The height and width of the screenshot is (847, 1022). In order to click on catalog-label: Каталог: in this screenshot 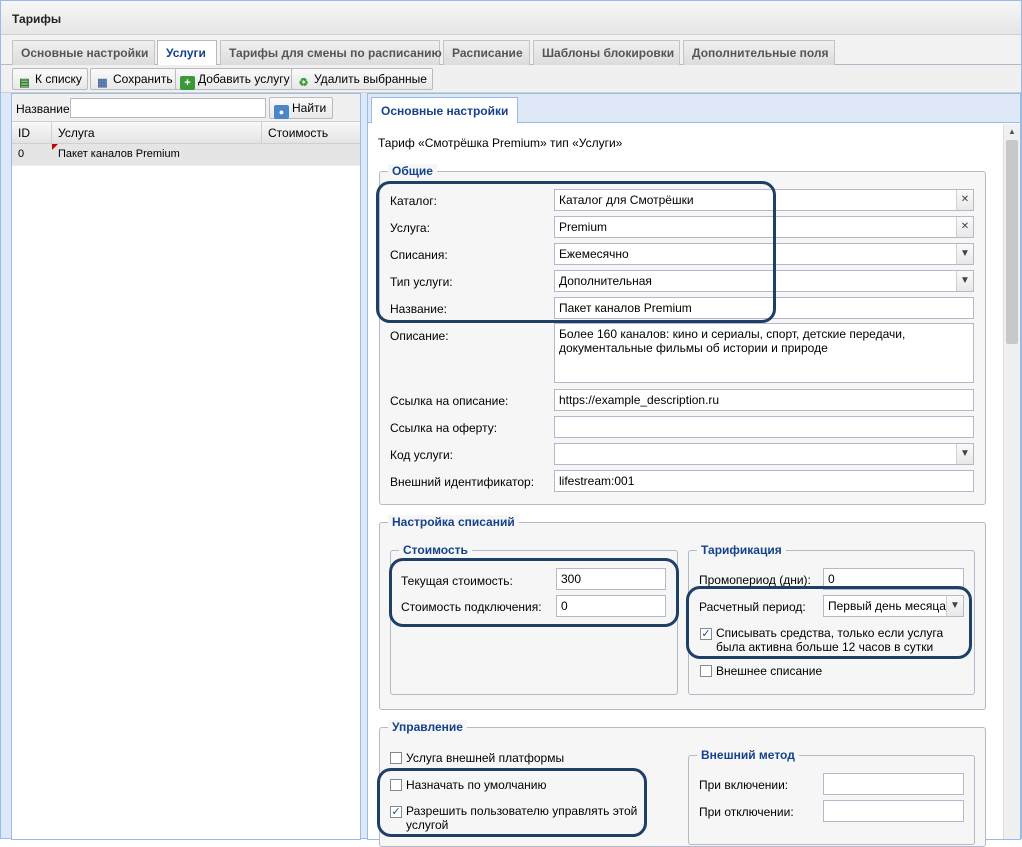, I will do `click(413, 201)`.